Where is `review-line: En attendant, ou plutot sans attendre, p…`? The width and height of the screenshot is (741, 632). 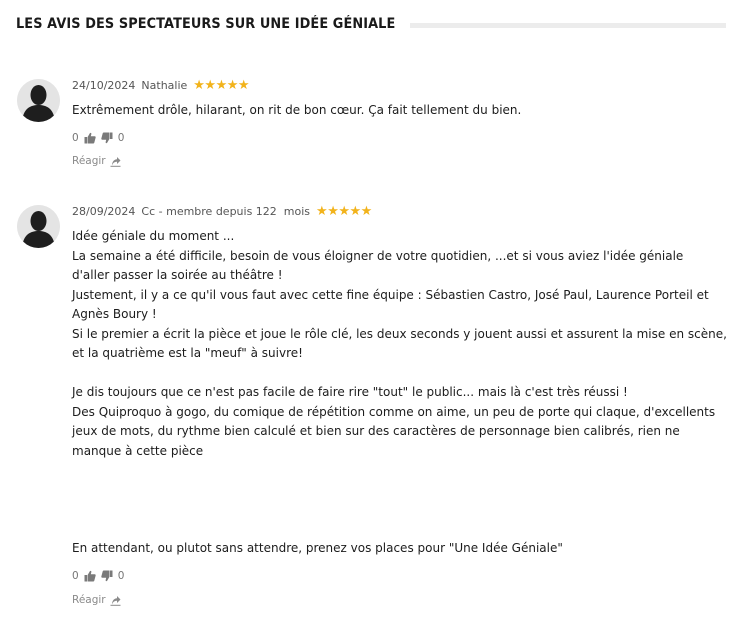 review-line: En attendant, ou plutot sans attendre, p… is located at coordinates (317, 548).